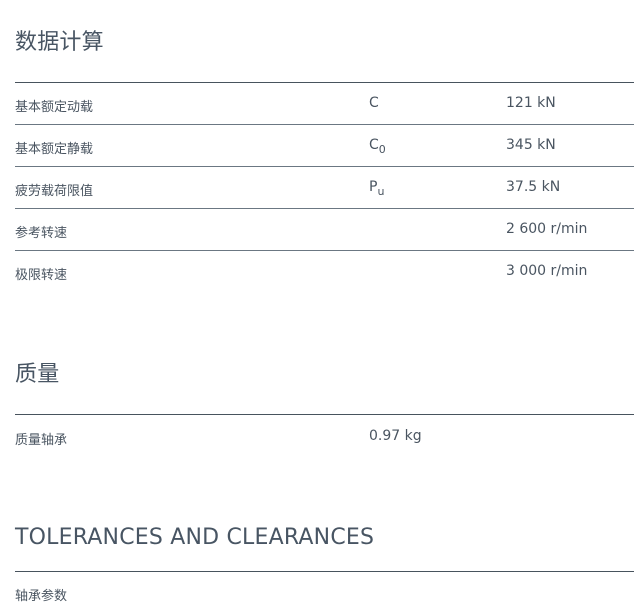 This screenshot has width=634, height=604. What do you see at coordinates (324, 188) in the screenshot?
I see `spec-row-fatigue-limit: 疲劳载荷限值 Pu 37.5 kN` at bounding box center [324, 188].